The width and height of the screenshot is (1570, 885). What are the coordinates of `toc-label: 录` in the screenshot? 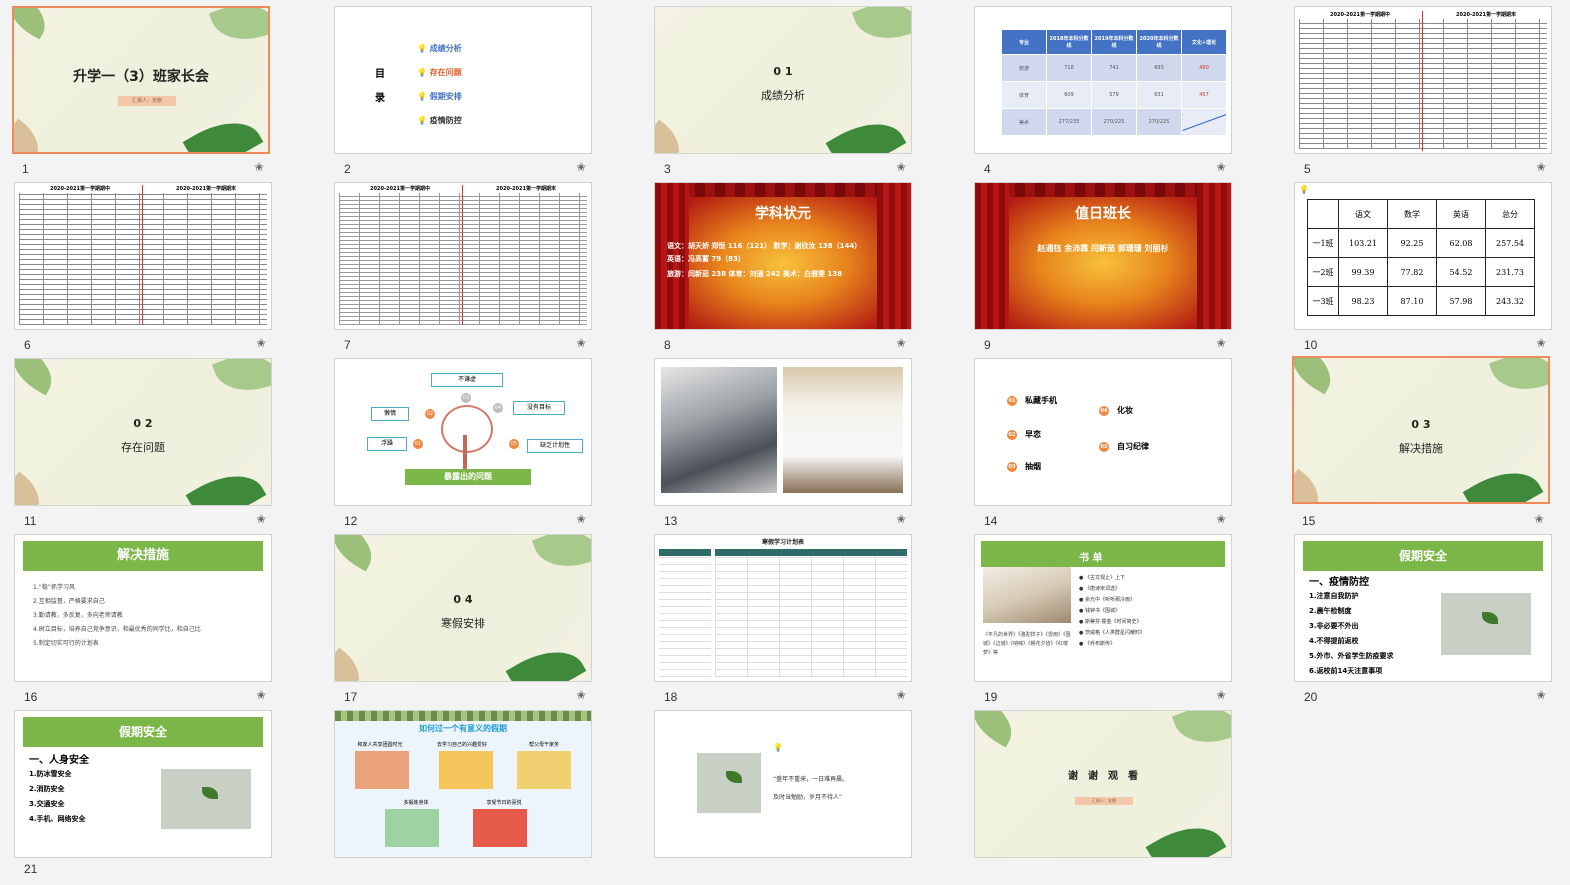 It's located at (380, 98).